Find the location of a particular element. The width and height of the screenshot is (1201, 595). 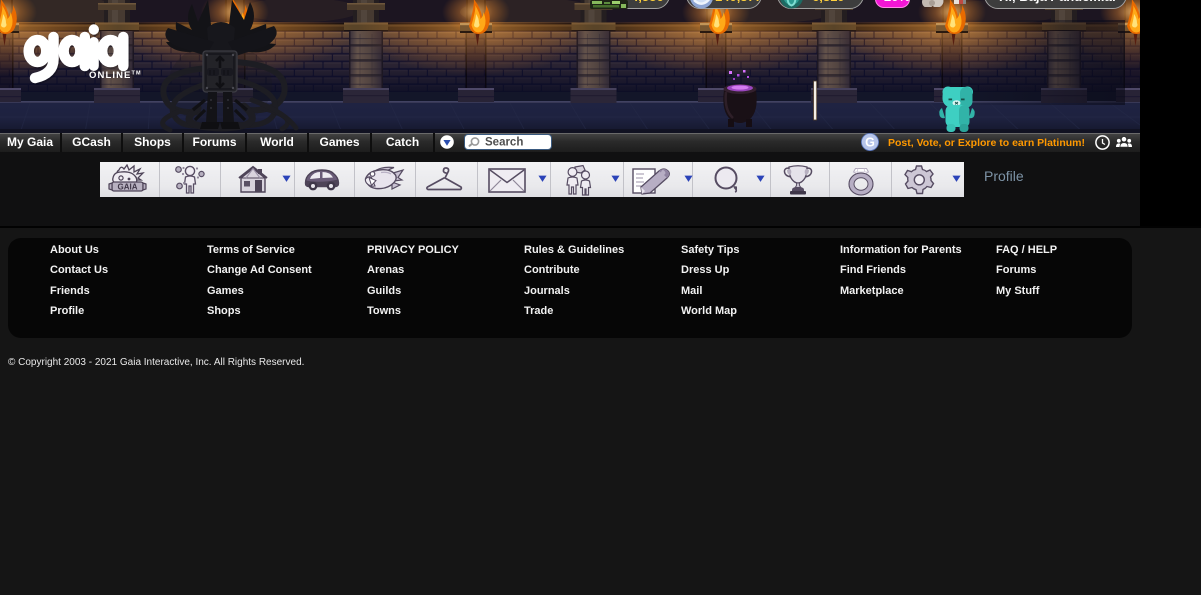

svg-text: Search is located at coordinates (504, 143).